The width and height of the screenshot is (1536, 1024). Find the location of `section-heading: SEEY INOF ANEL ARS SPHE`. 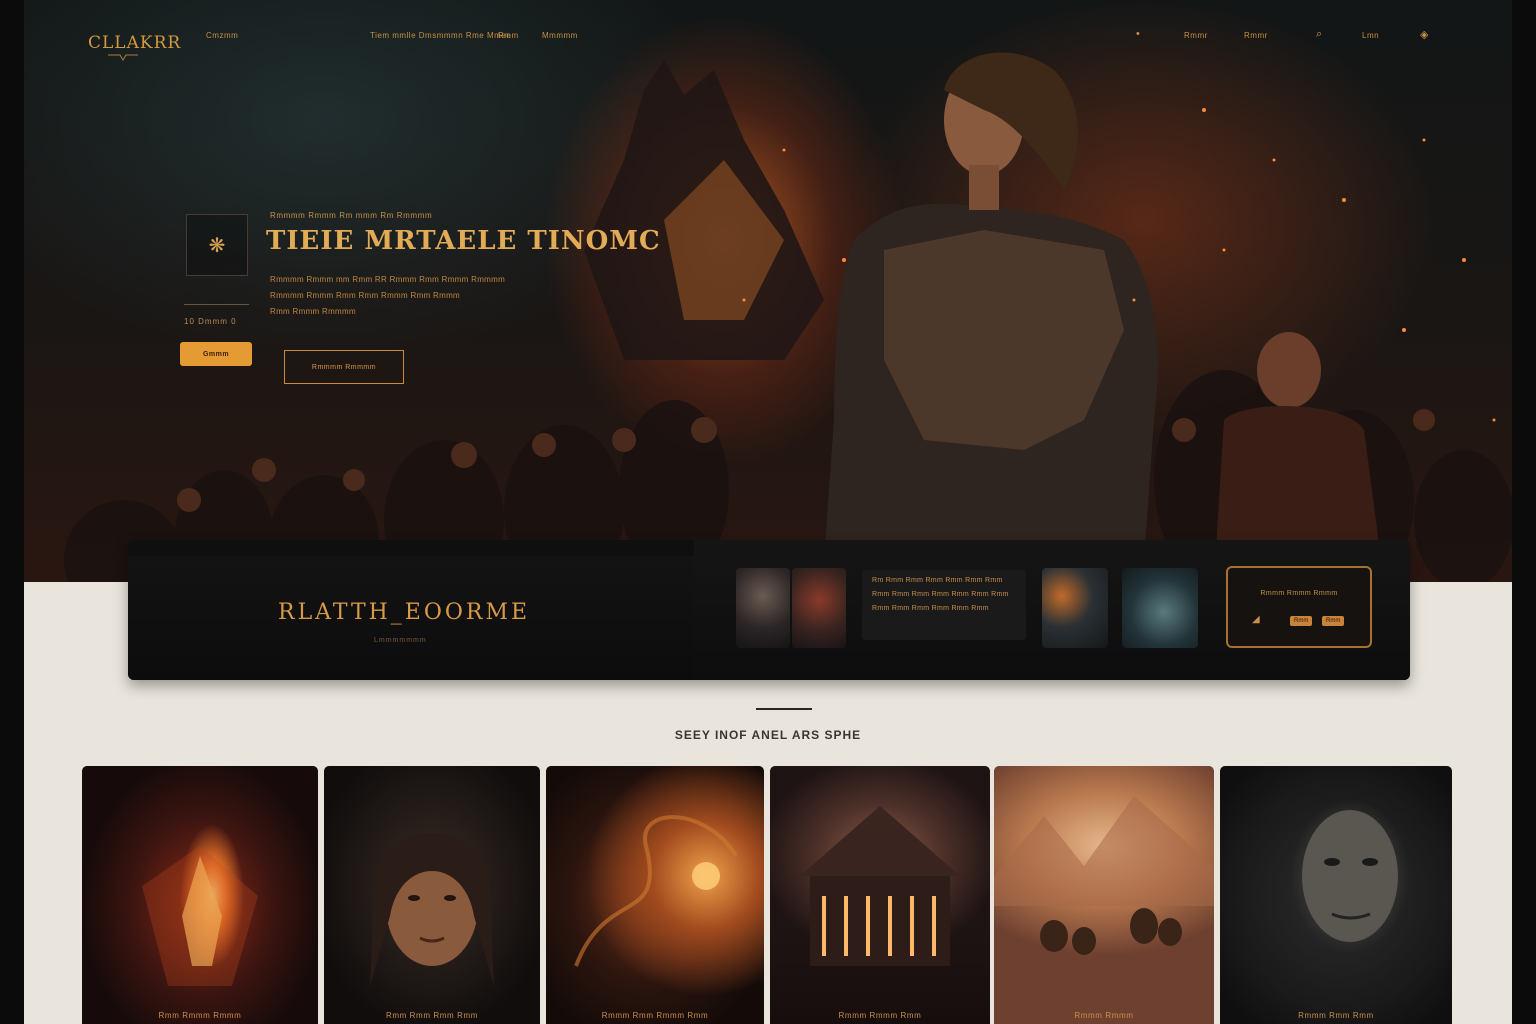

section-heading: SEEY INOF ANEL ARS SPHE is located at coordinates (768, 735).